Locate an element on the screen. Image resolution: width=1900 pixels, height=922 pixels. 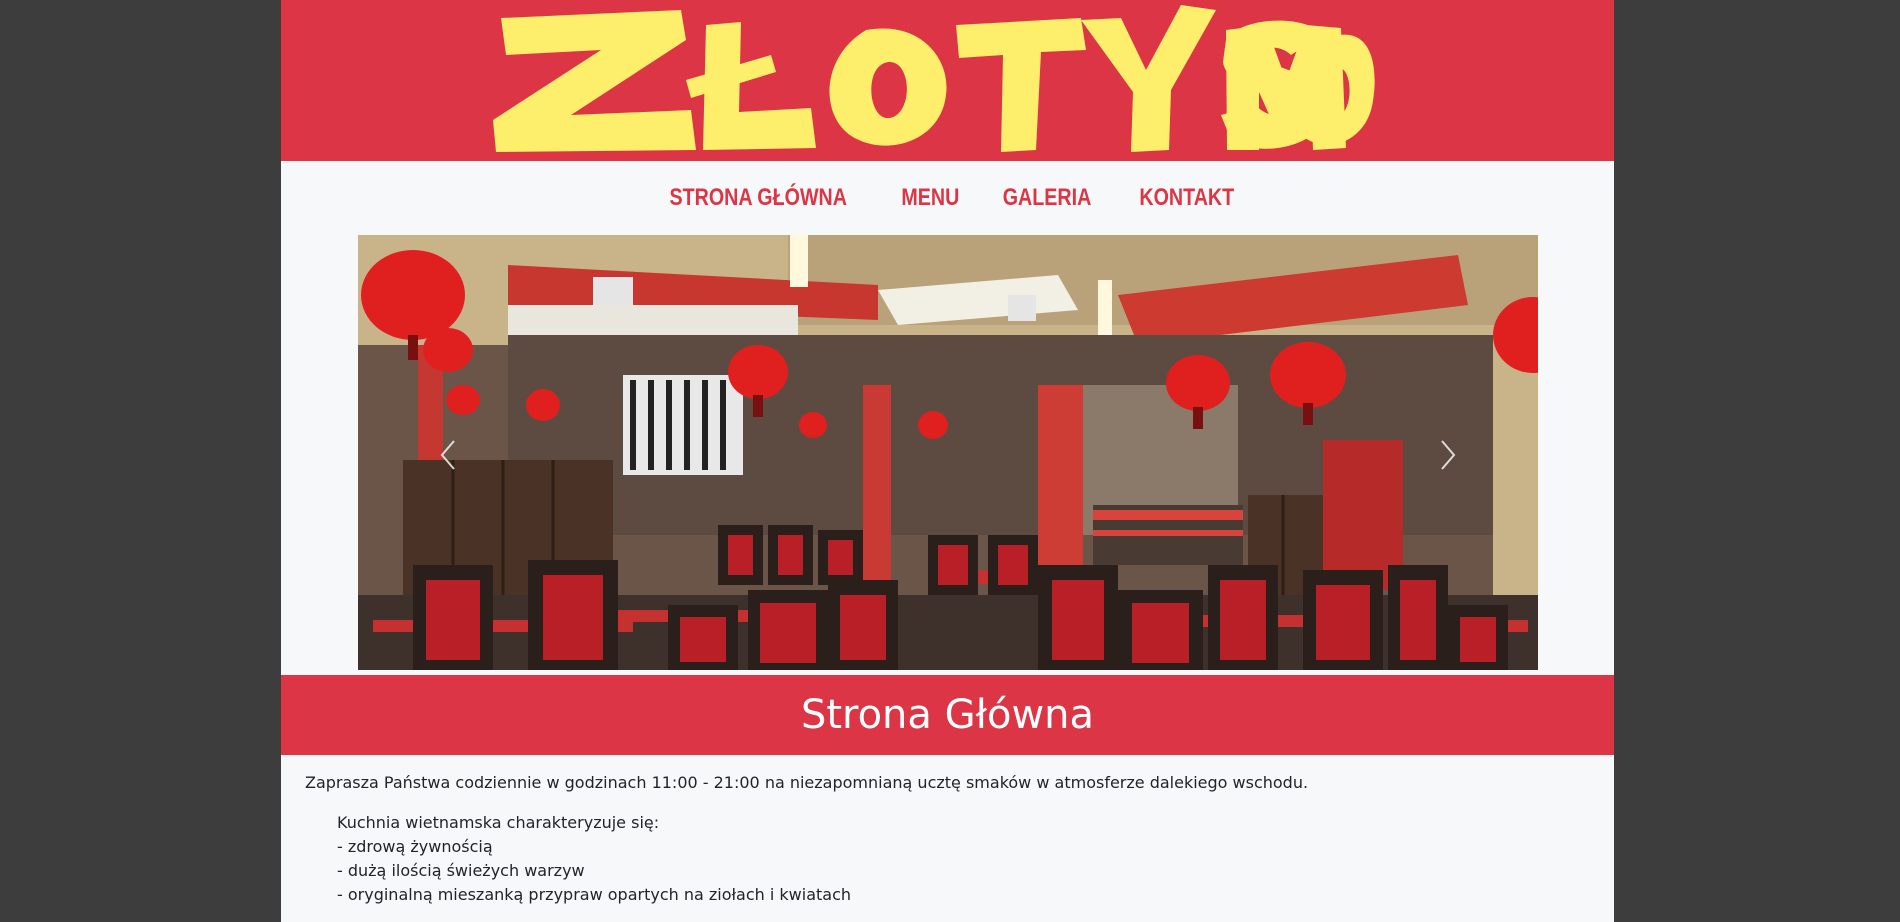
carousel-prev-button is located at coordinates (448, 455).